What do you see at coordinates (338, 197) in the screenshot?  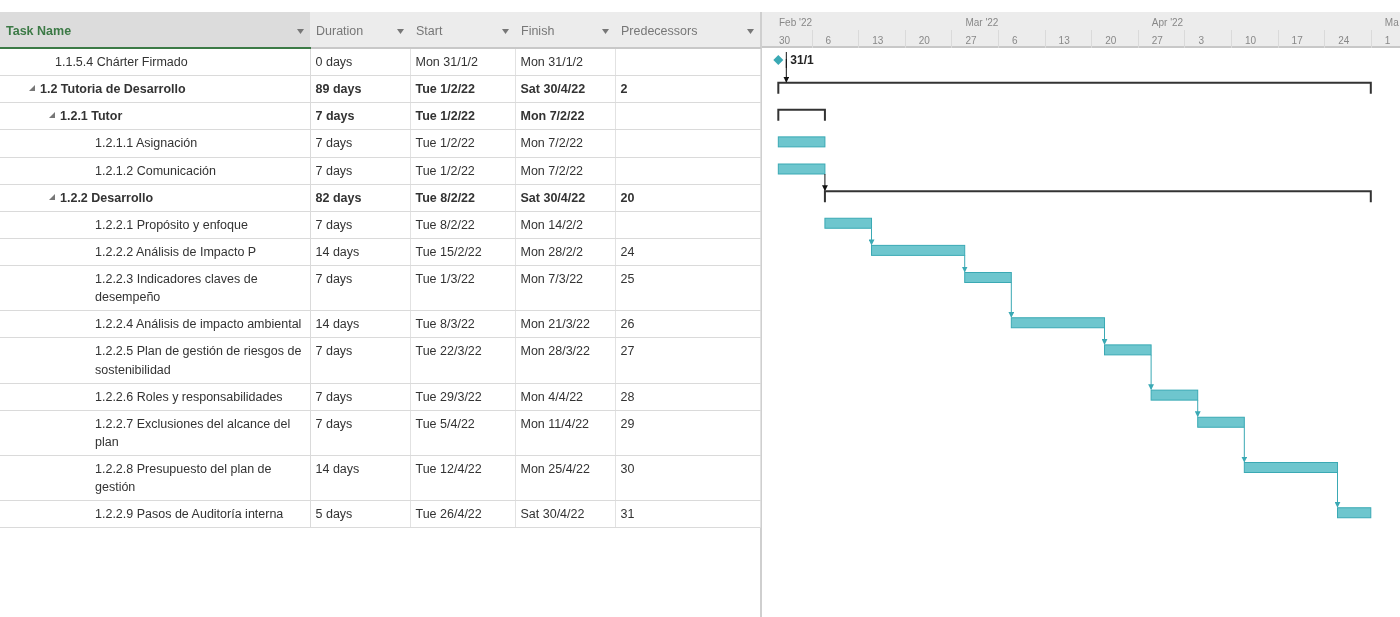 I see `duration-value: 82 days` at bounding box center [338, 197].